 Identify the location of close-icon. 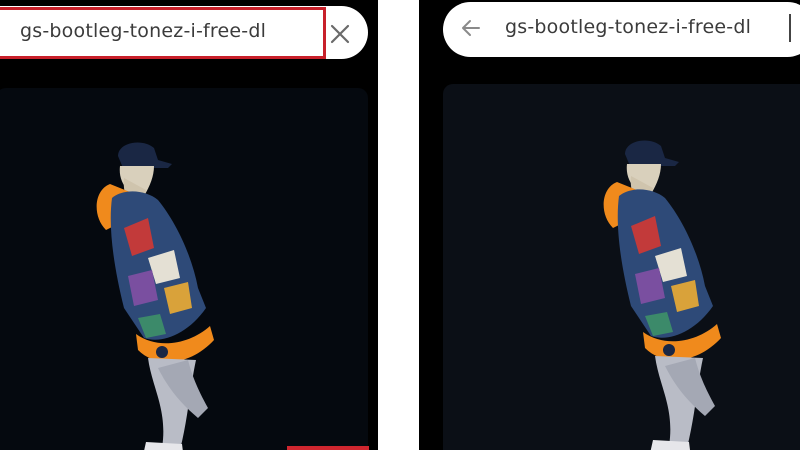
(340, 34).